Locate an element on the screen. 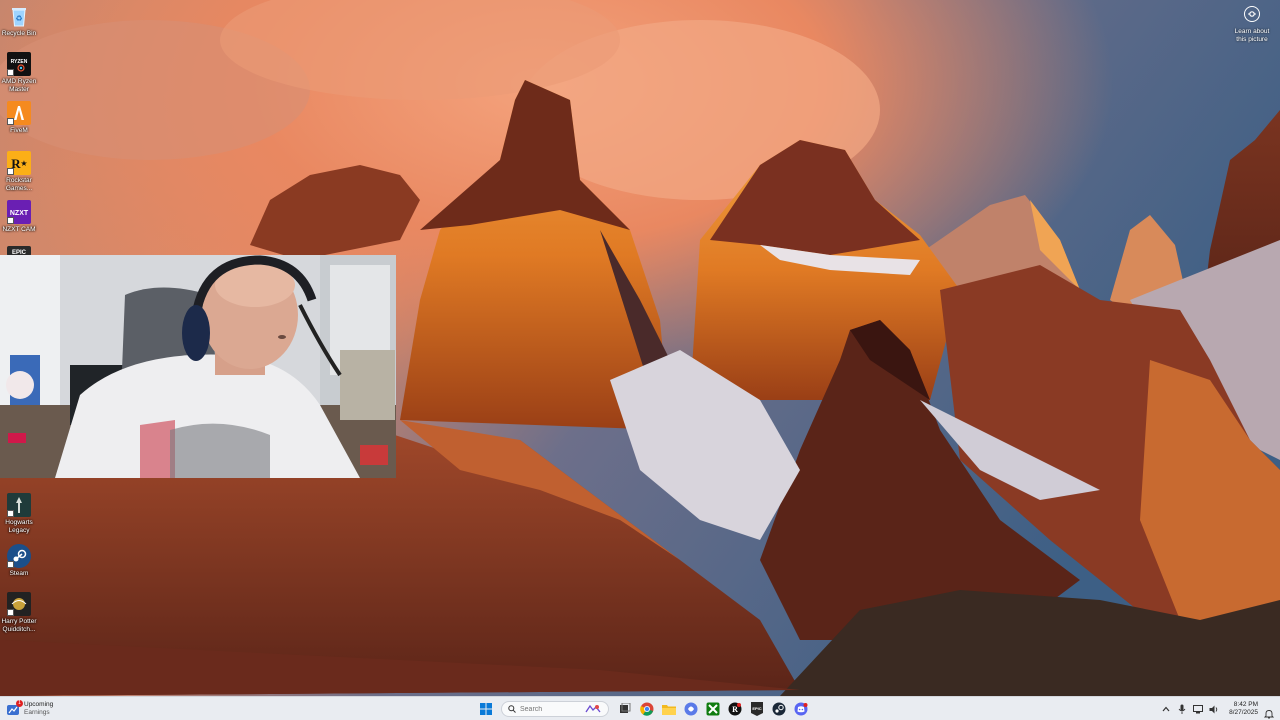  widget-line-2: Earnings is located at coordinates (37, 712).